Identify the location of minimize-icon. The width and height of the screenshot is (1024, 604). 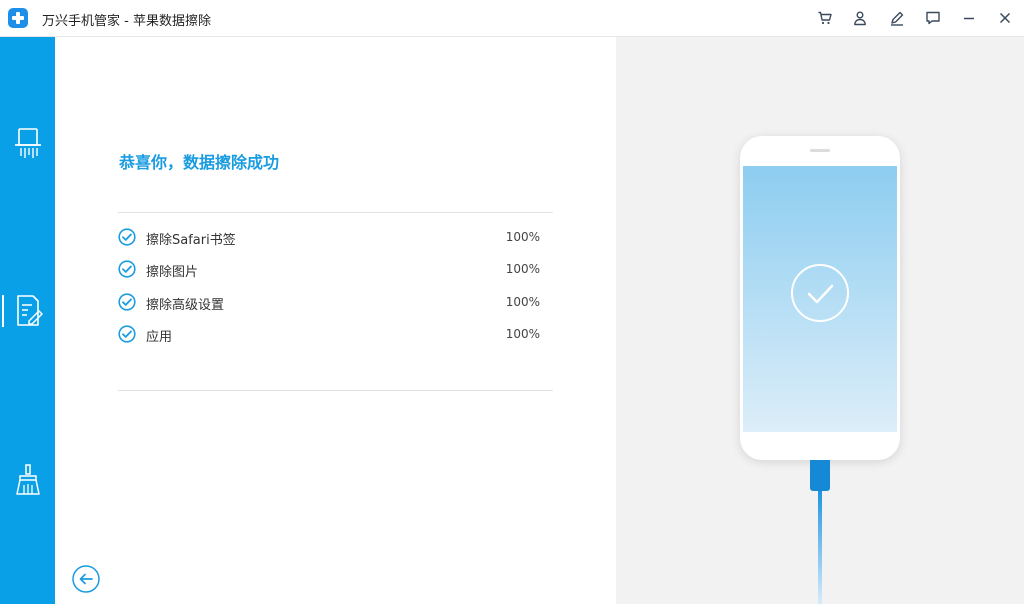
(969, 18).